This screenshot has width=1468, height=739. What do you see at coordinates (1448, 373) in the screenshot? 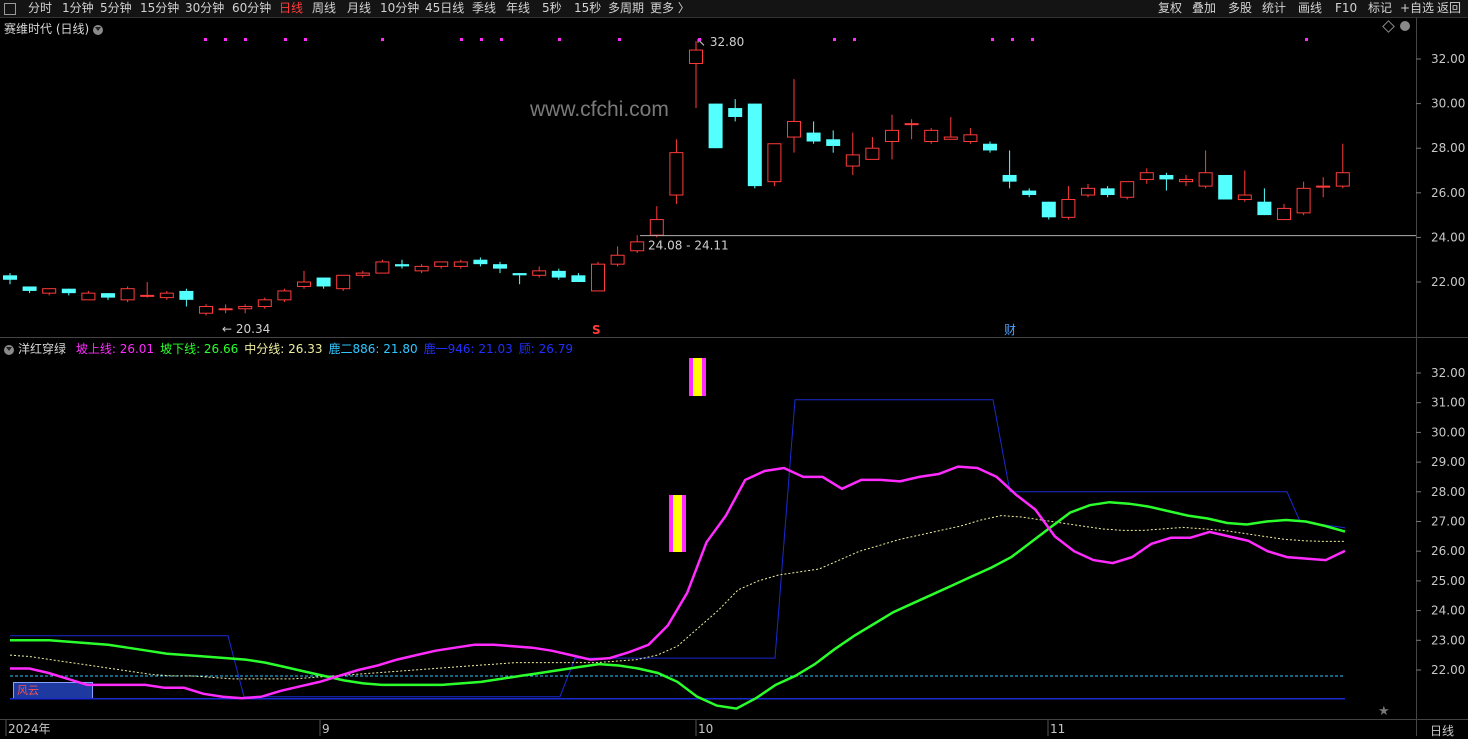
I see `indicator-label: 32.00` at bounding box center [1448, 373].